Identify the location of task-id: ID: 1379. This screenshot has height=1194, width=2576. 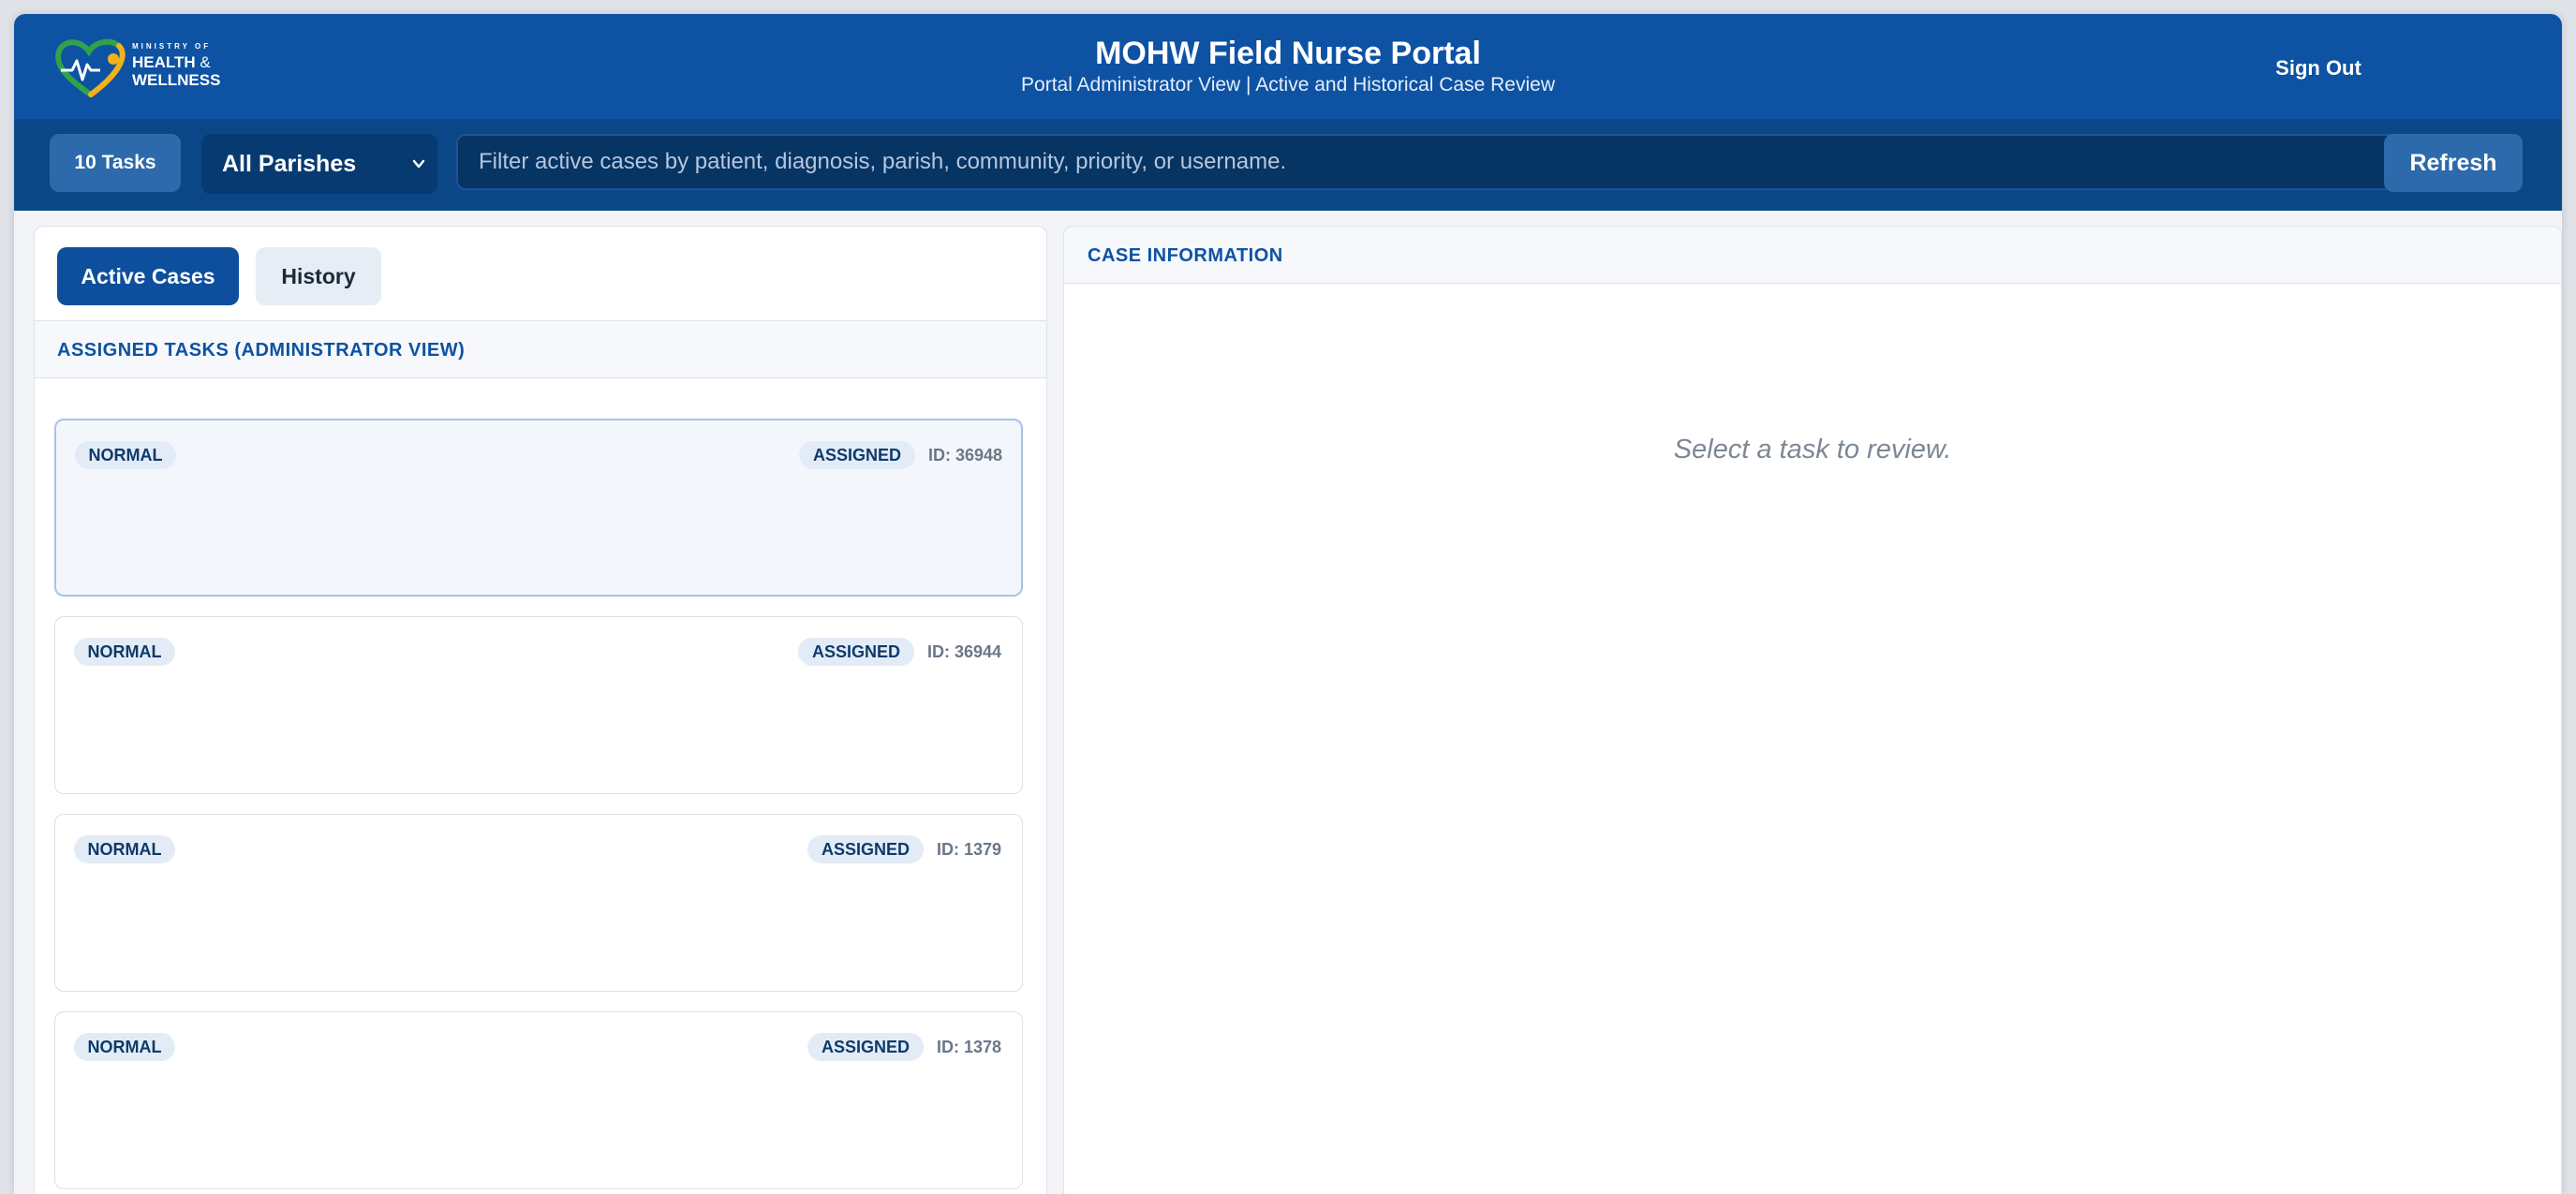
(969, 849).